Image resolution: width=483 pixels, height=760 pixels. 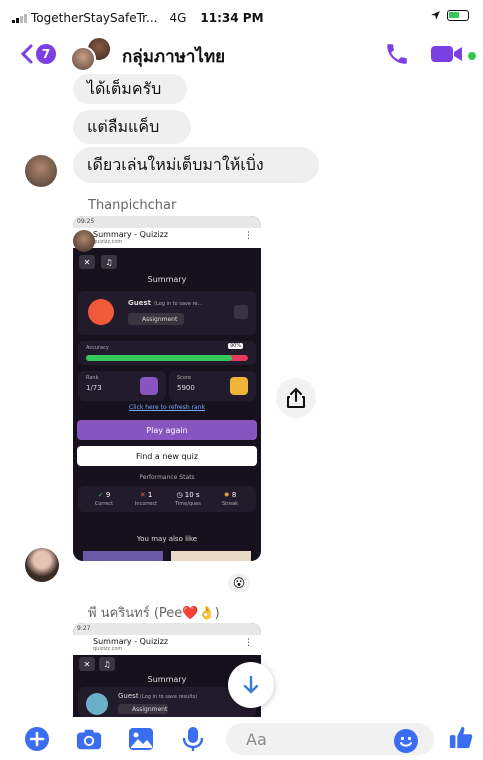 What do you see at coordinates (142, 495) in the screenshot?
I see `cross-icon: ✕` at bounding box center [142, 495].